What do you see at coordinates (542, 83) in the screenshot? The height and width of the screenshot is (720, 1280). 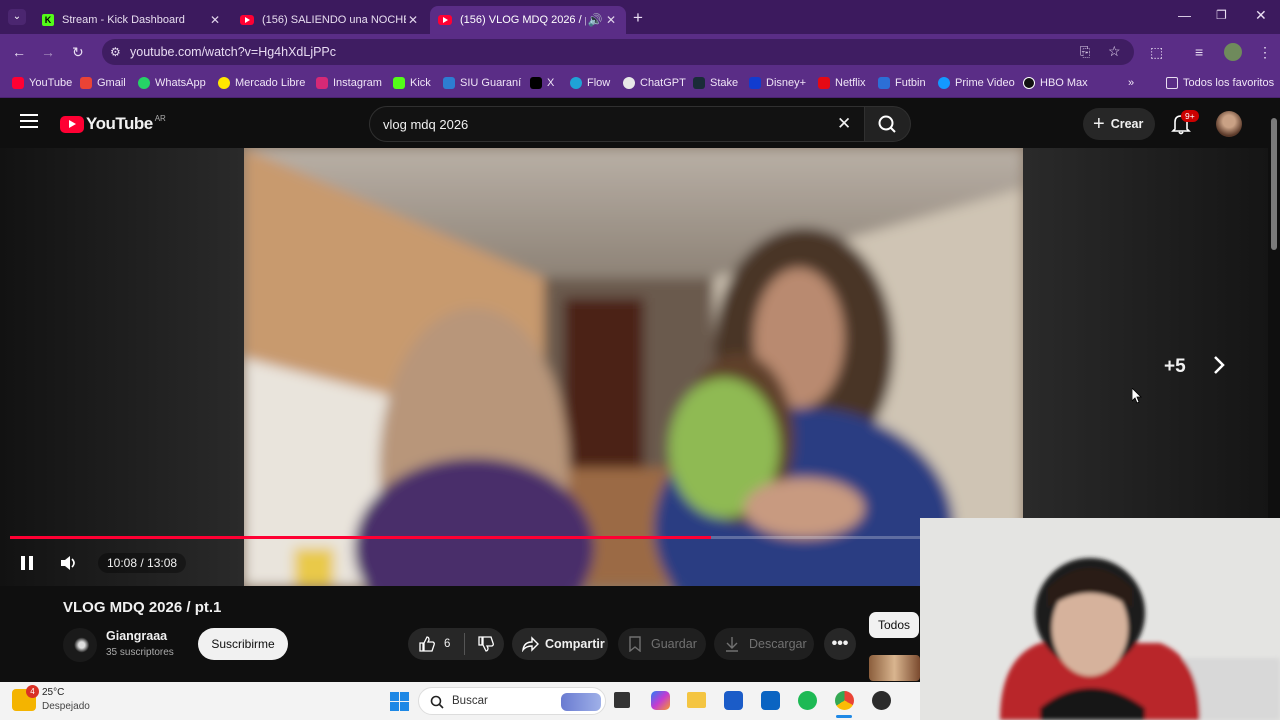 I see `bookmark-x: X` at bounding box center [542, 83].